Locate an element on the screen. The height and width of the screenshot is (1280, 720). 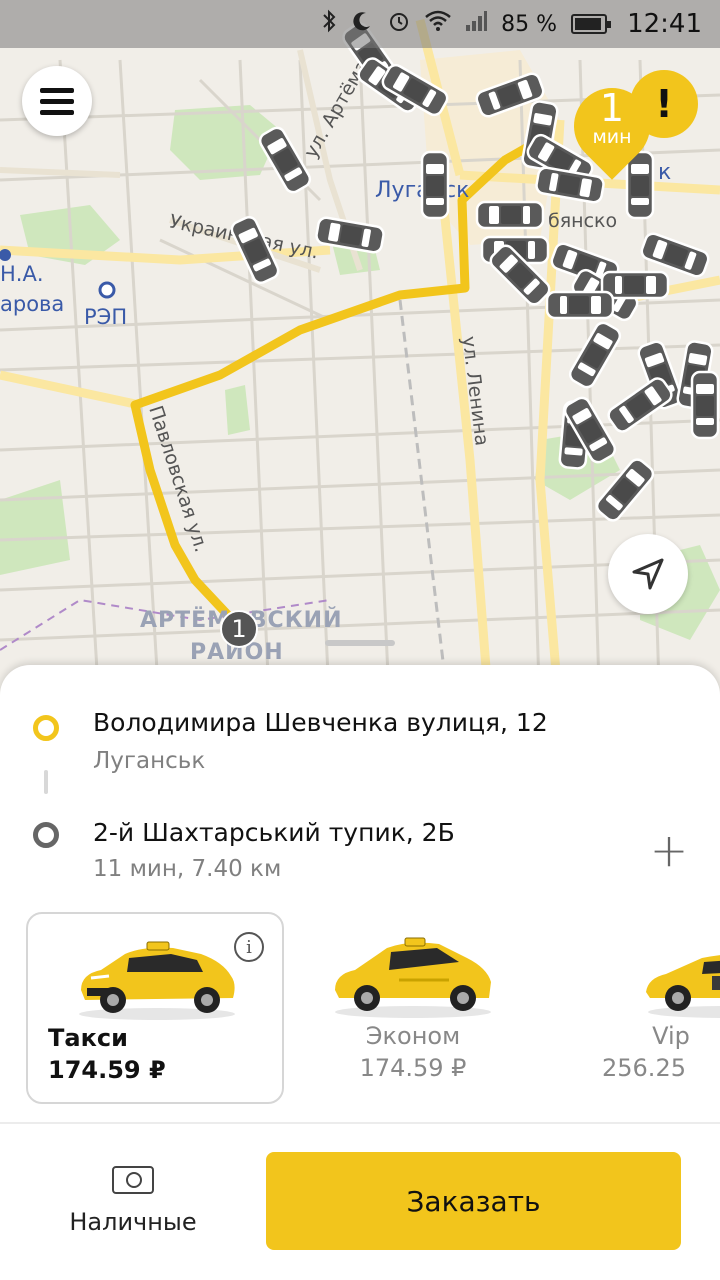
order-button: Заказать is located at coordinates (473, 1201).